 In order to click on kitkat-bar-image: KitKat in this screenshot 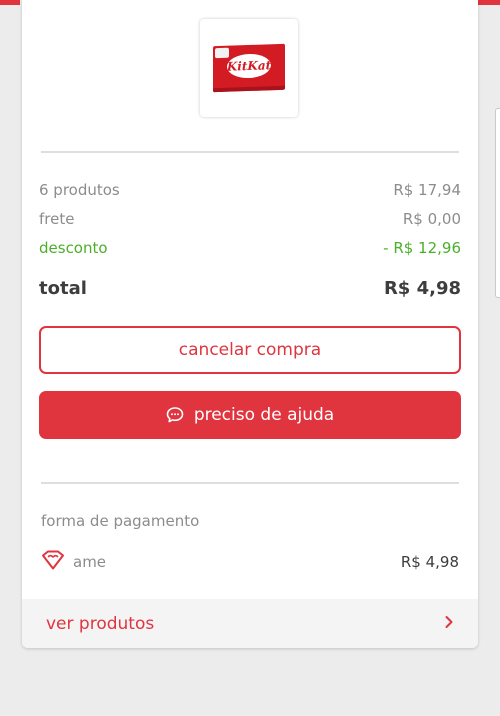, I will do `click(249, 68)`.